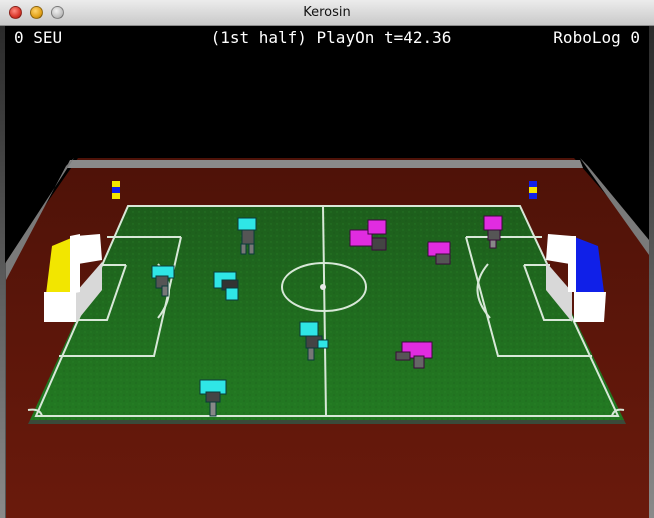 This screenshot has height=518, width=654. Describe the element at coordinates (116, 190) in the screenshot. I see `left-flag` at that location.